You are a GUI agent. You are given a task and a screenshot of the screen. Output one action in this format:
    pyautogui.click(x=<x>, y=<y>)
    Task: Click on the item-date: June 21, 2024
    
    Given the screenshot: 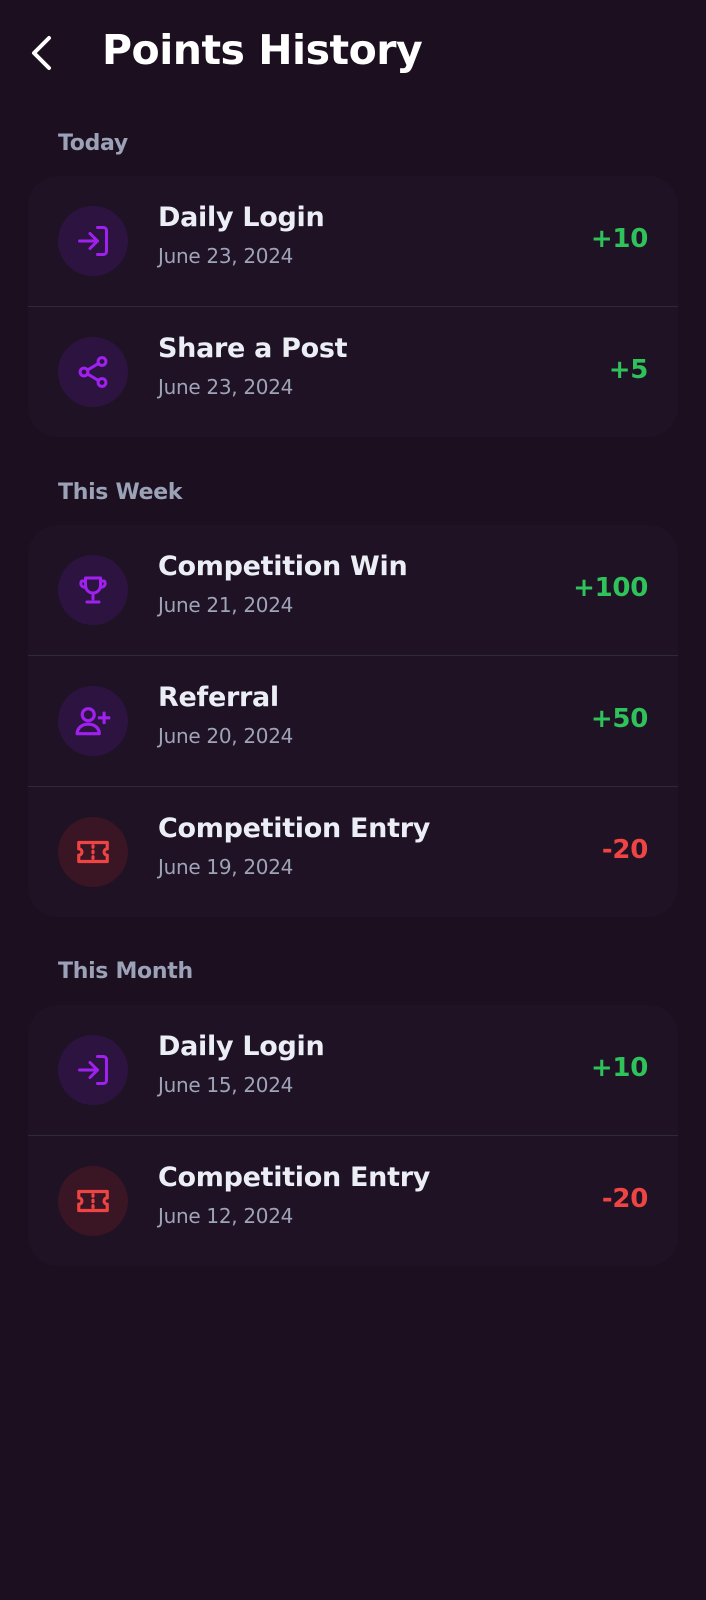 What is the action you would take?
    pyautogui.click(x=226, y=605)
    